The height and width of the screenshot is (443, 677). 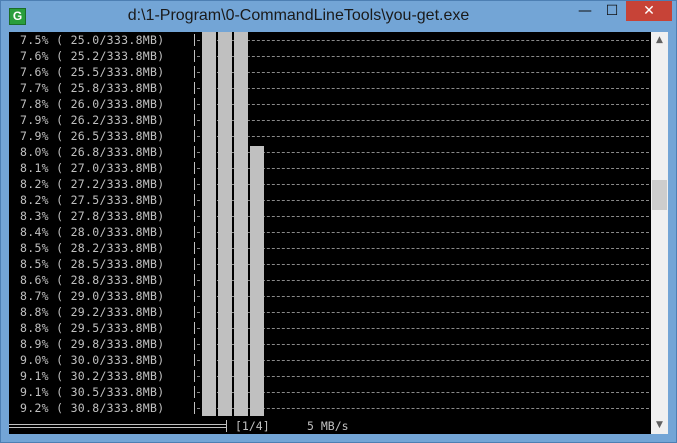 What do you see at coordinates (330, 56) in the screenshot?
I see `progress-line: 7.6% ( 25.2/333.8MB)` at bounding box center [330, 56].